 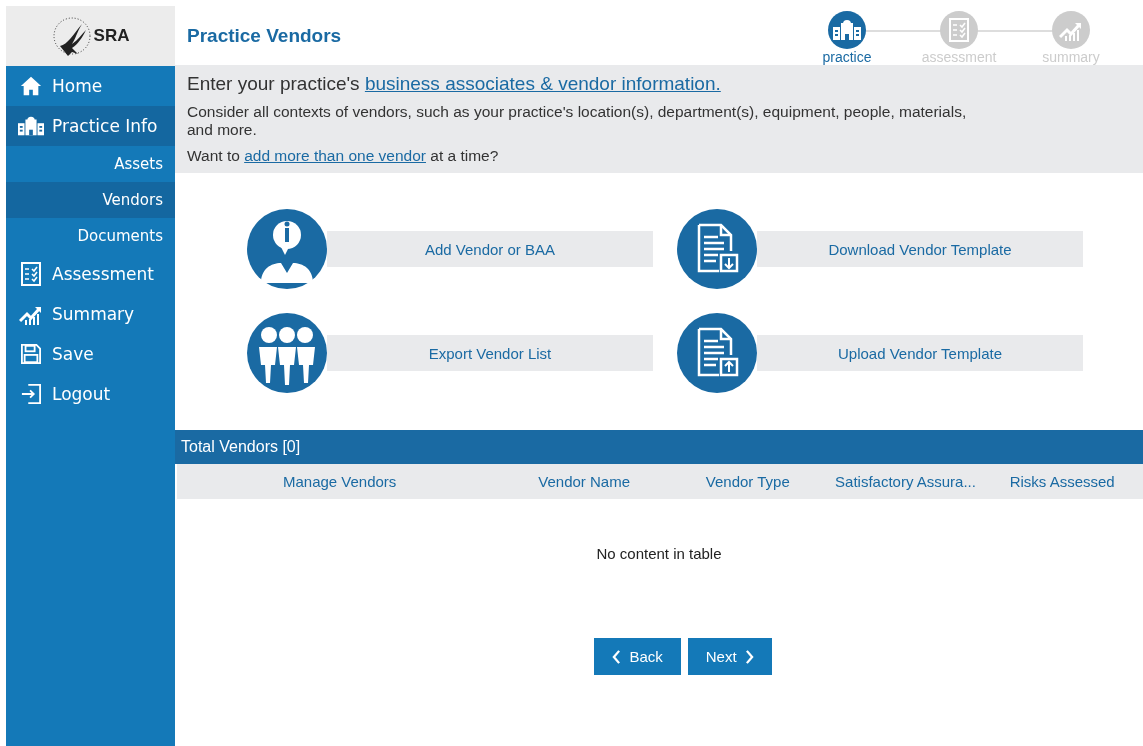 I want to click on sidebar-subitem: Assets, so click(x=90, y=164).